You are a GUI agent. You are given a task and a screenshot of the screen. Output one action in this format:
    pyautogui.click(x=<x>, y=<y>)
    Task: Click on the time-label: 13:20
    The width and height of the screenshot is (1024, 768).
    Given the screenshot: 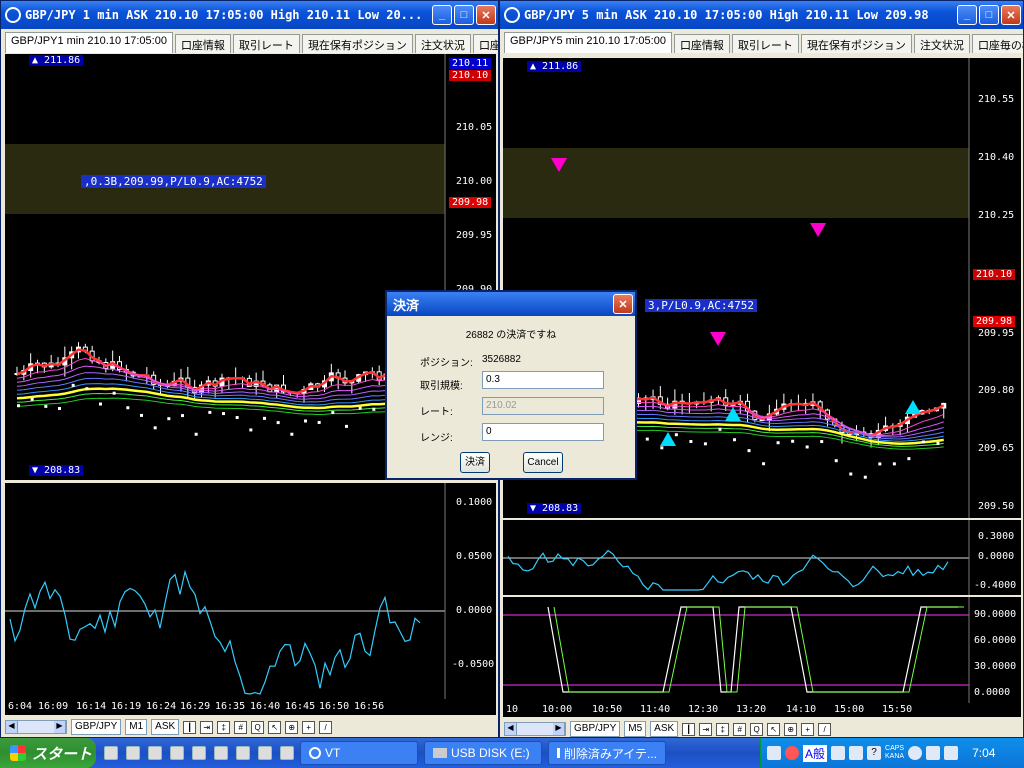 What is the action you would take?
    pyautogui.click(x=751, y=709)
    